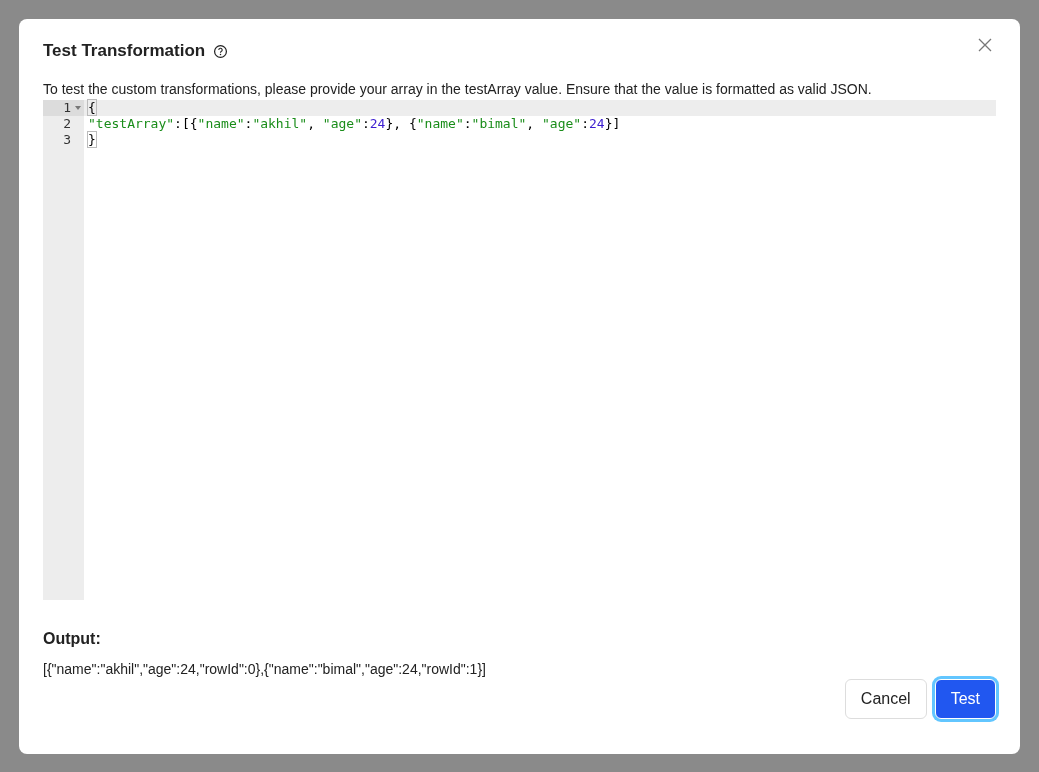 Image resolution: width=1039 pixels, height=772 pixels. What do you see at coordinates (67, 108) in the screenshot?
I see `line-number: 1` at bounding box center [67, 108].